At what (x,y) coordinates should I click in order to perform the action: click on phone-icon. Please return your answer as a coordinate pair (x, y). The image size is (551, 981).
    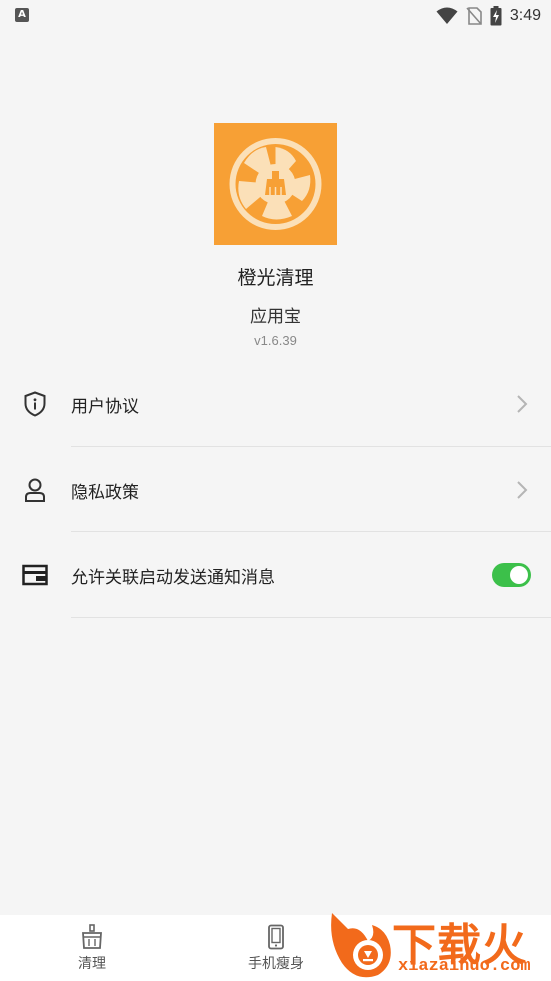
    Looking at the image, I should click on (276, 937).